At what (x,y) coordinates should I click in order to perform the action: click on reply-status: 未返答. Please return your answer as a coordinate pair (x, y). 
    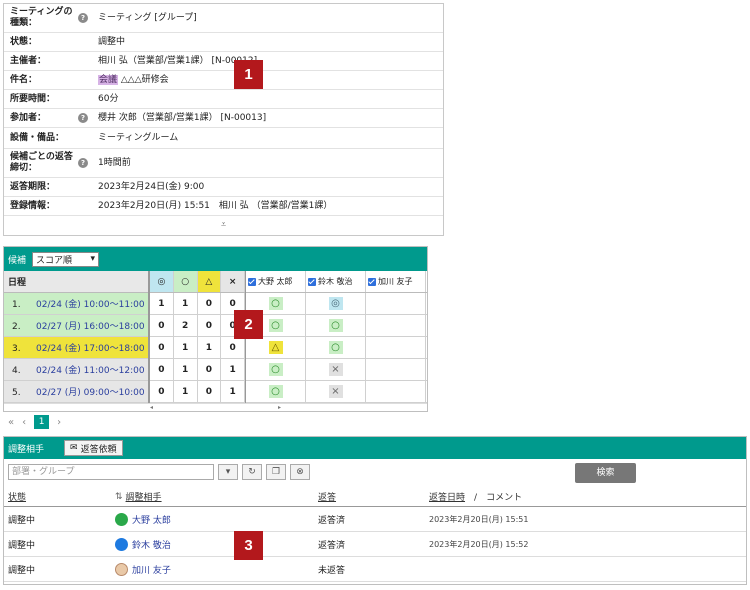
    Looking at the image, I should click on (332, 570).